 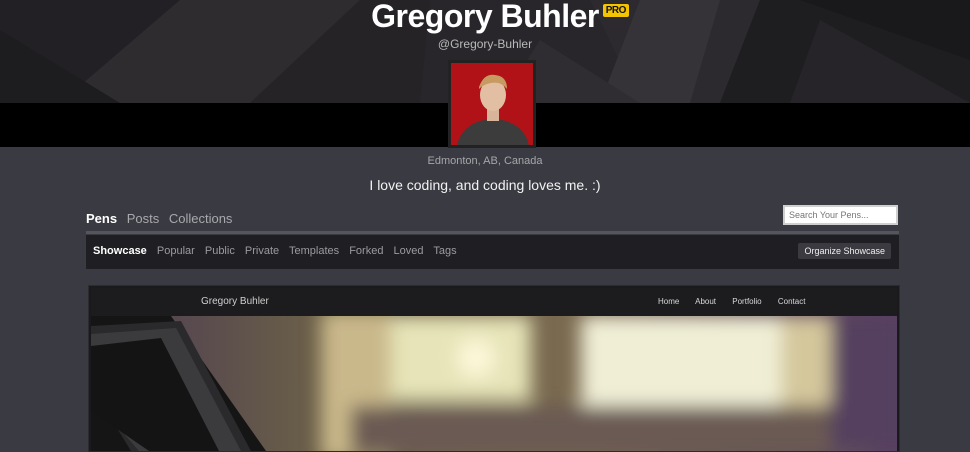 What do you see at coordinates (485, 185) in the screenshot?
I see `profile-bio: I love coding, and coding loves me. :)` at bounding box center [485, 185].